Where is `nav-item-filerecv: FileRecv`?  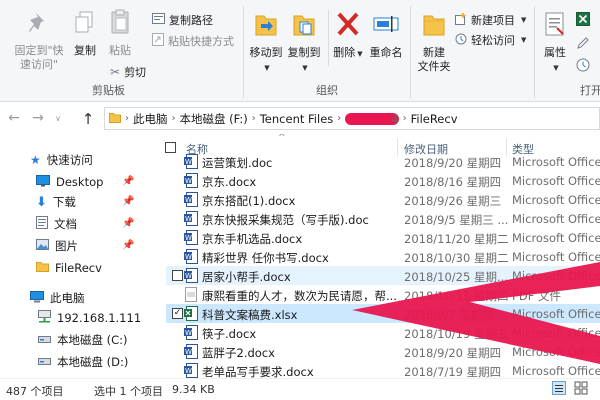
nav-item-filerecv: FileRecv is located at coordinates (69, 268).